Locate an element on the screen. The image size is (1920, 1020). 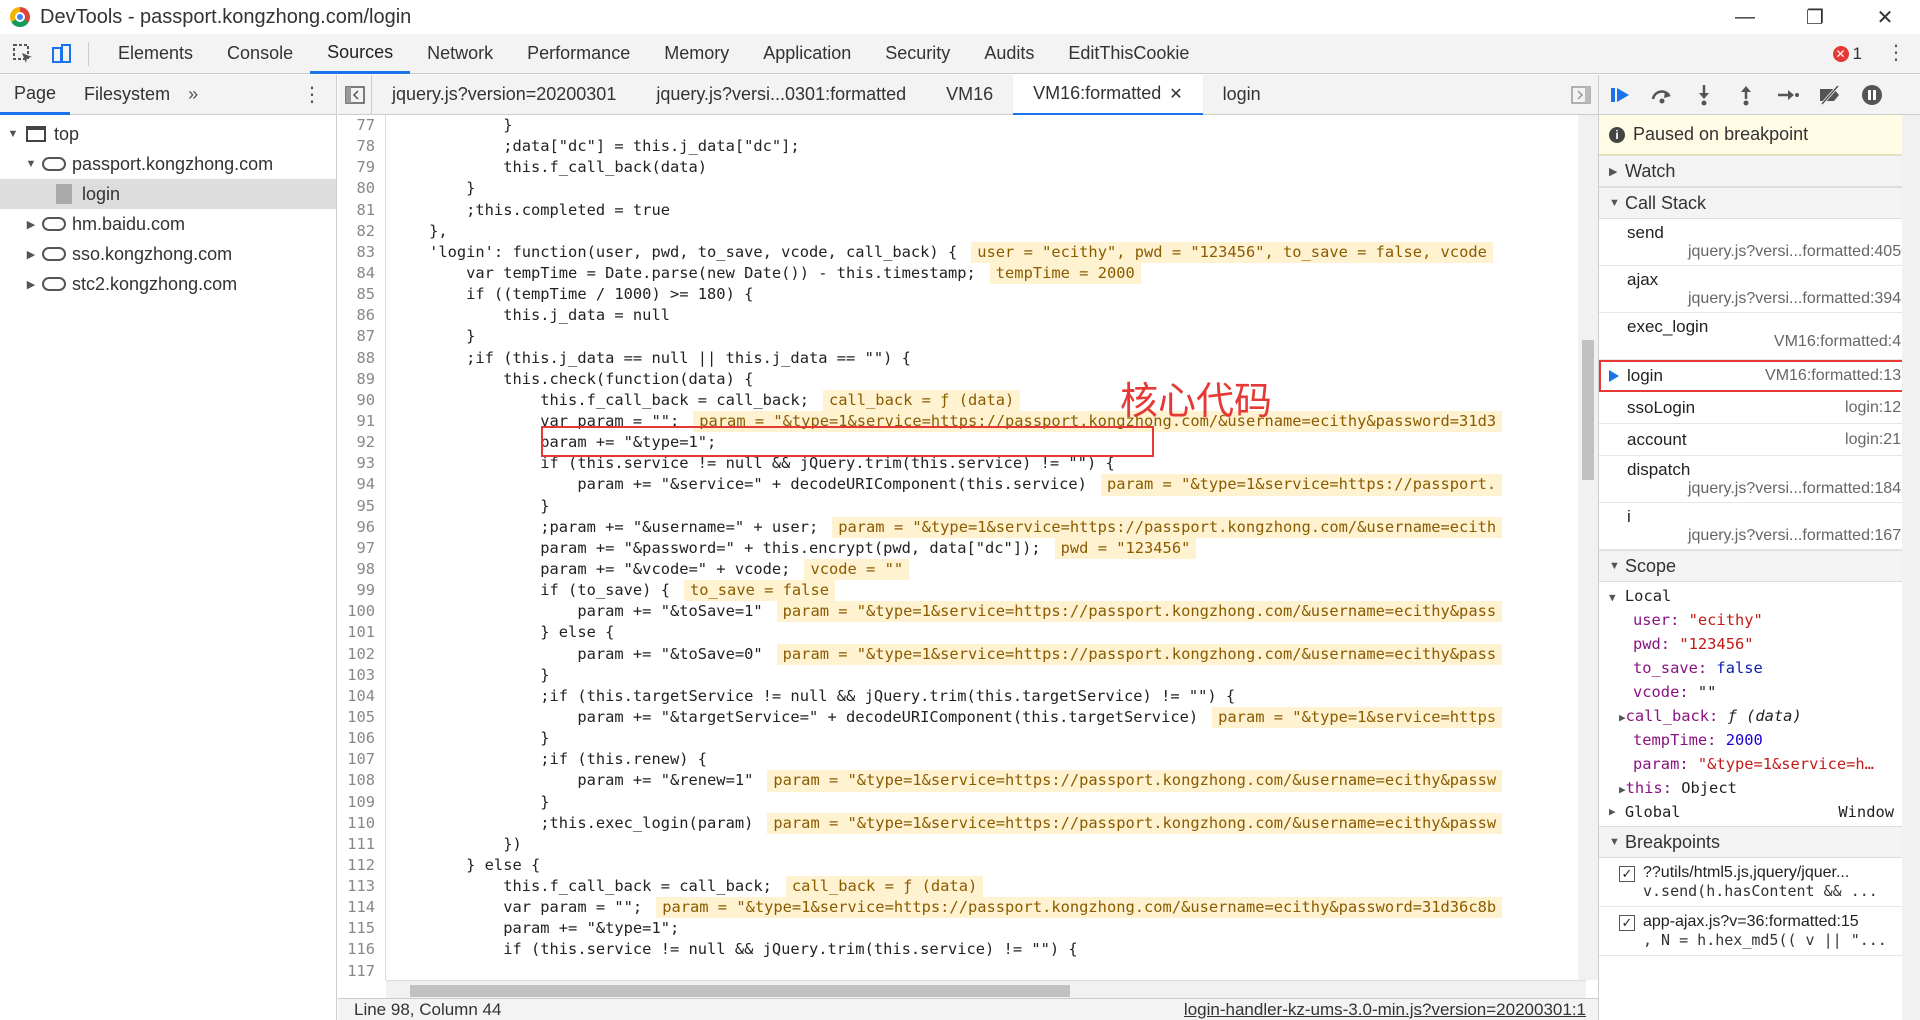
line-number: 87 is located at coordinates (362, 337).